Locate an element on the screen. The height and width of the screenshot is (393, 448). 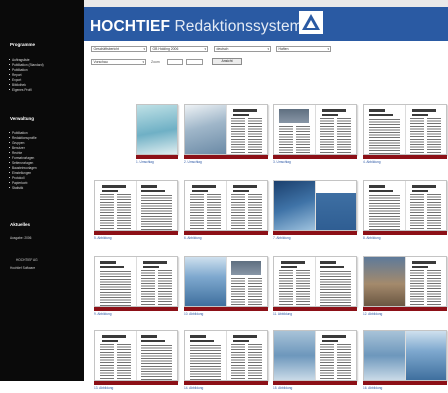
zoom-label: Zoom is located at coordinates (155, 62).